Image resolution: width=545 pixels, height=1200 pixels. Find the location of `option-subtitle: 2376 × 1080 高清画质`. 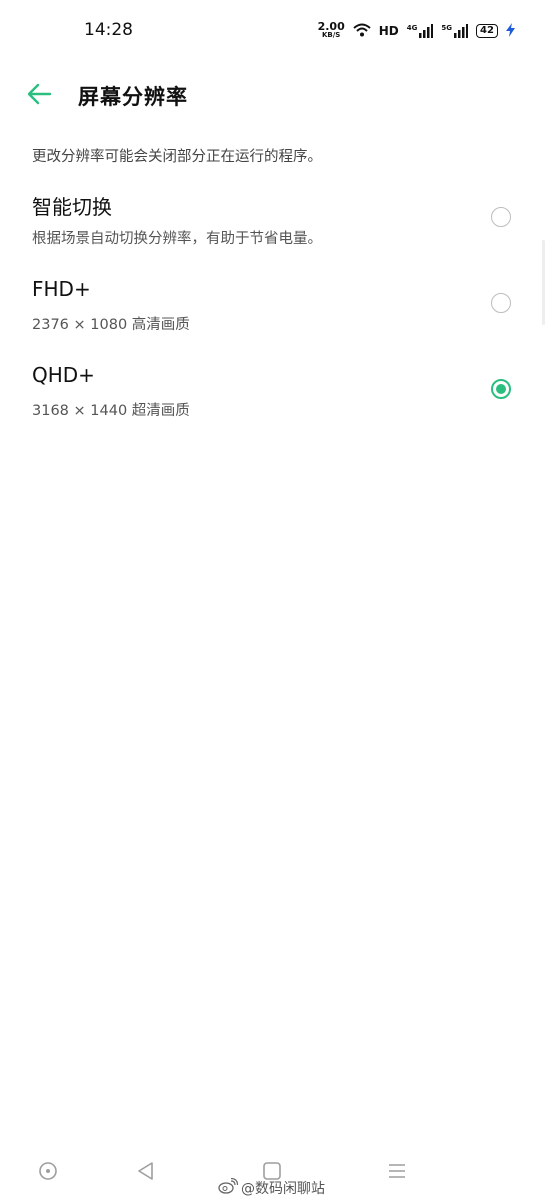

option-subtitle: 2376 × 1080 高清画质 is located at coordinates (111, 325).